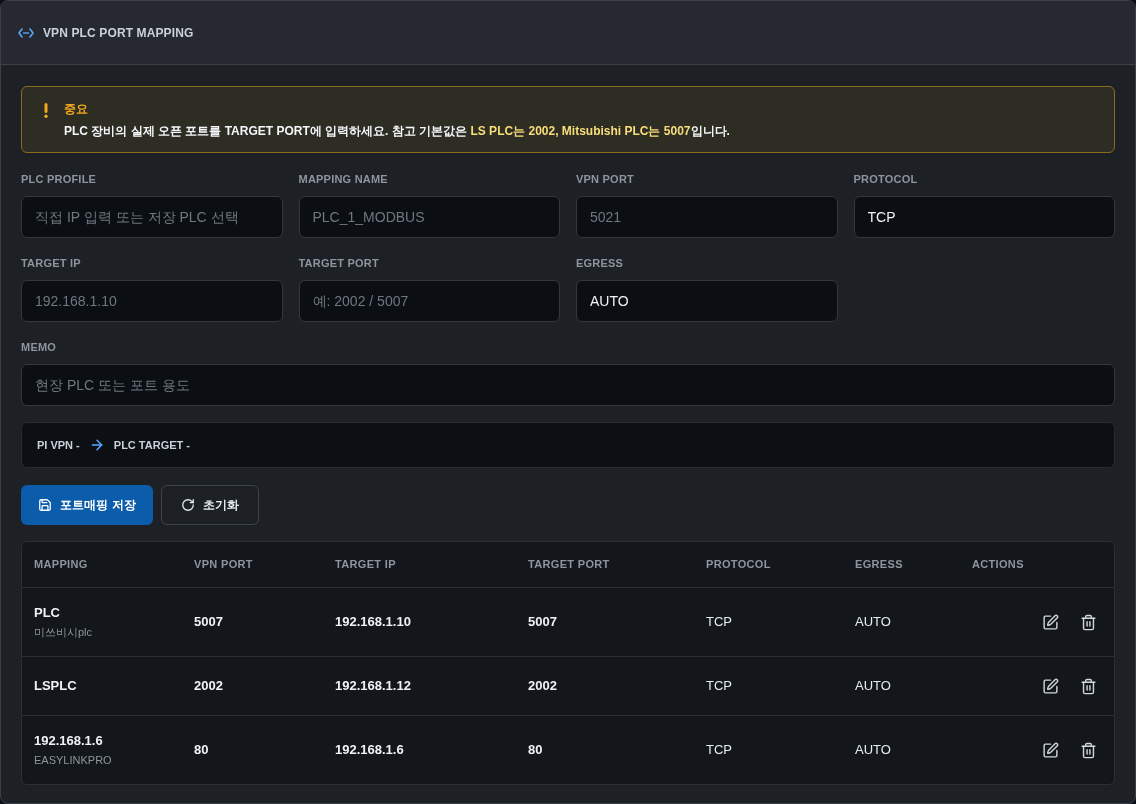 Image resolution: width=1136 pixels, height=804 pixels. Describe the element at coordinates (707, 301) in the screenshot. I see `input-field: AUTO` at that location.